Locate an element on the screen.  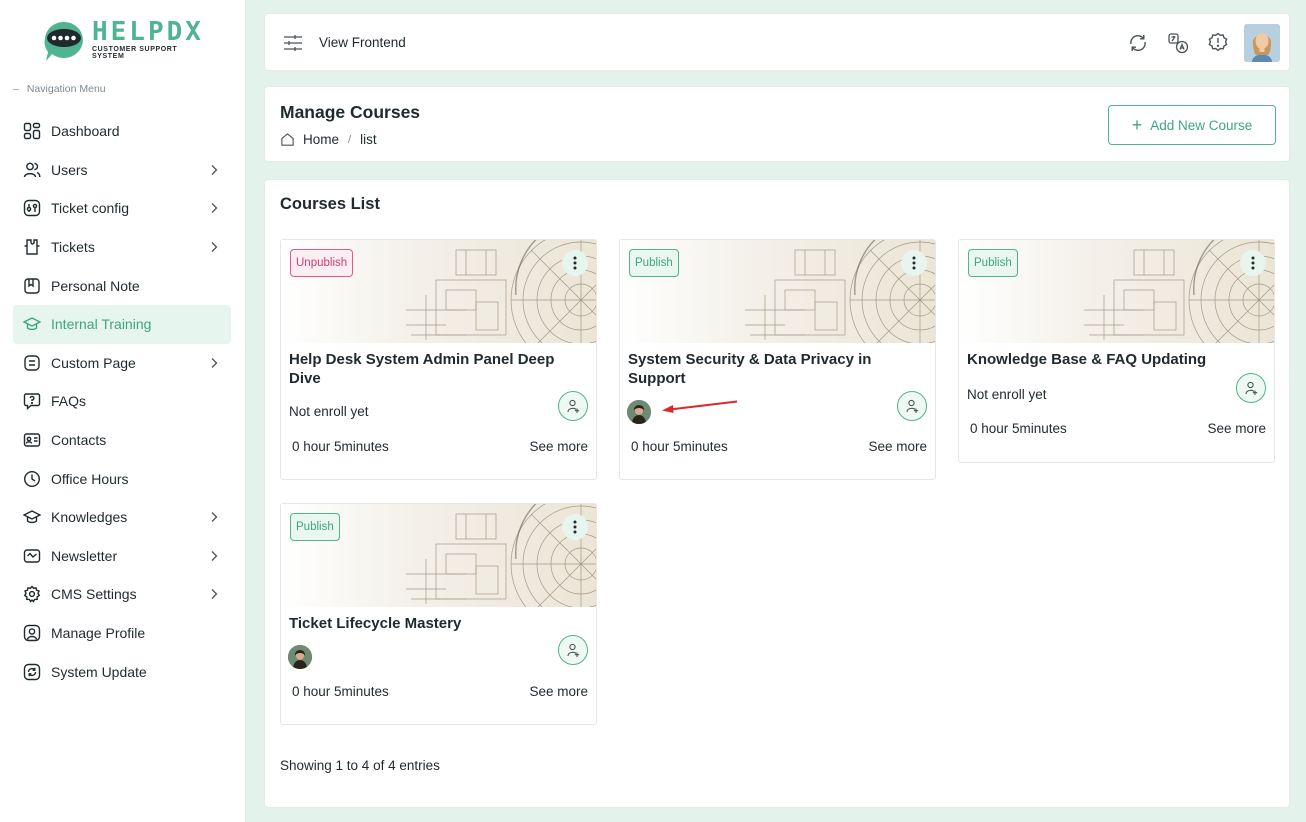
plus-icon: + is located at coordinates (1137, 125).